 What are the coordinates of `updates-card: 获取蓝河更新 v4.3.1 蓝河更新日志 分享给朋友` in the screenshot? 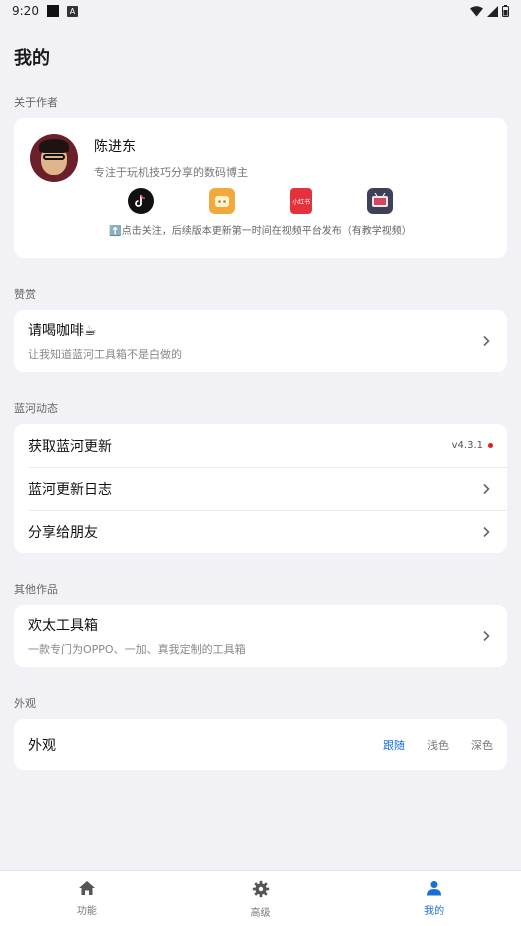 It's located at (260, 488).